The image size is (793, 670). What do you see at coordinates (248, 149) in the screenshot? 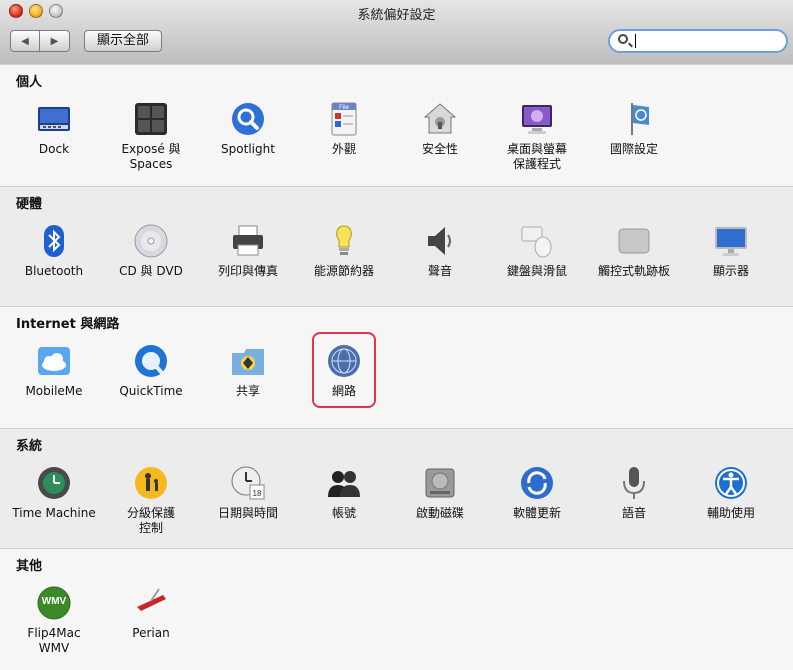
I see `pref-pane-label: Spotlight` at bounding box center [248, 149].